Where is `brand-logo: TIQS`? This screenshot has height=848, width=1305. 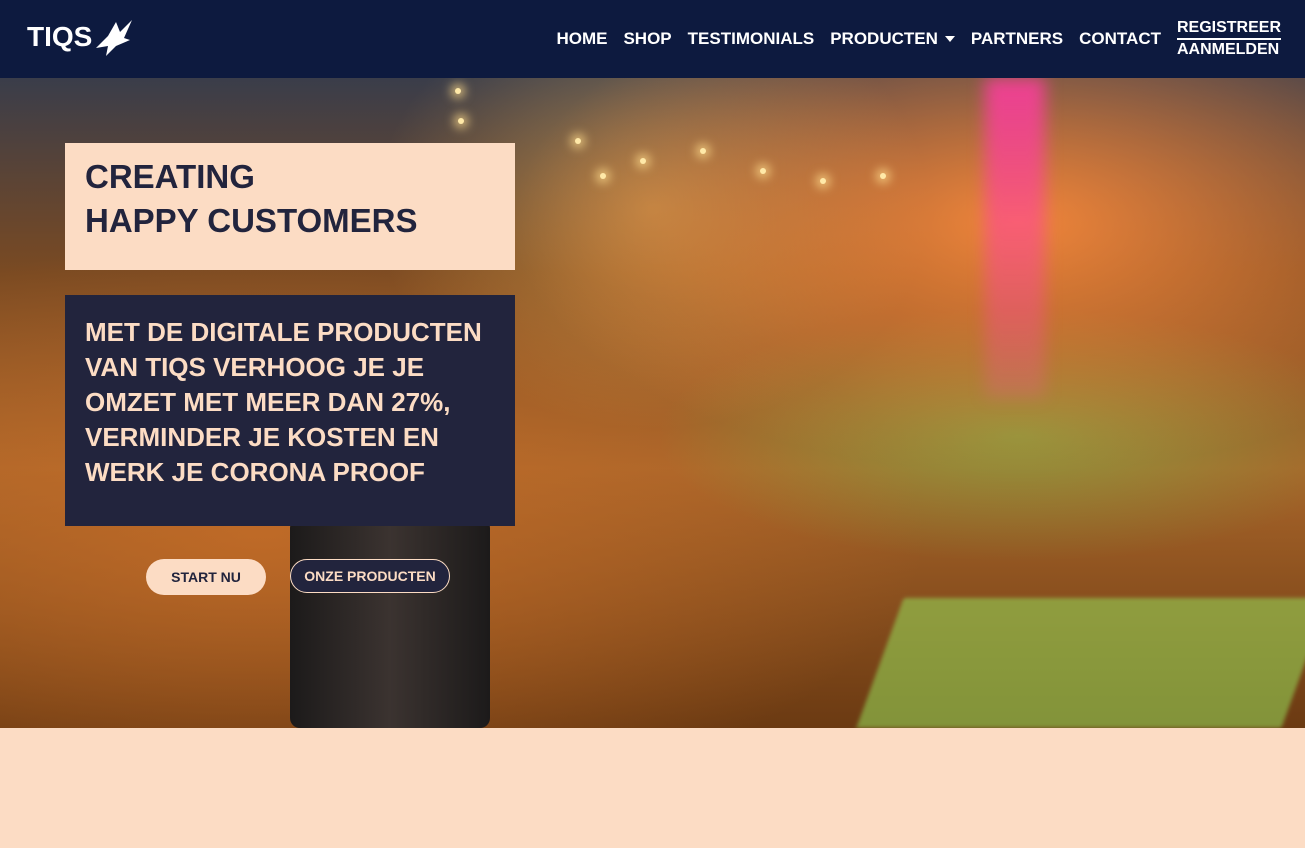
brand-logo: TIQS is located at coordinates (80, 37).